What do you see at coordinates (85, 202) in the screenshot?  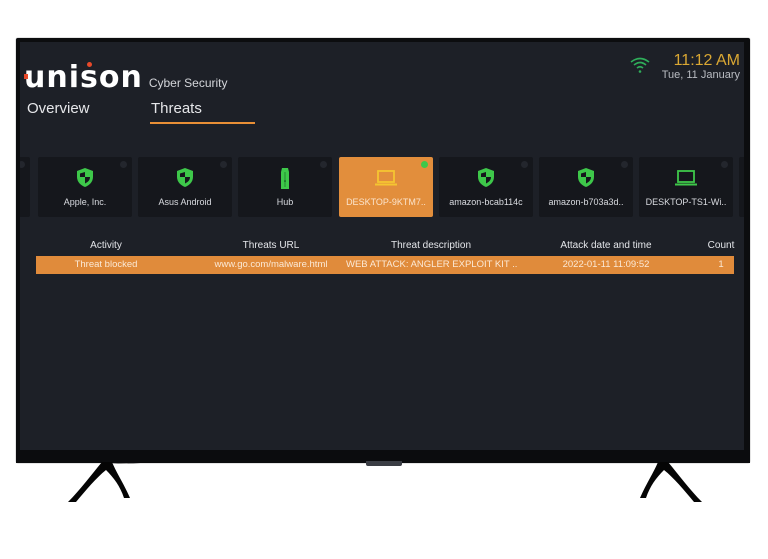 I see `device-label: Apple, Inc.` at bounding box center [85, 202].